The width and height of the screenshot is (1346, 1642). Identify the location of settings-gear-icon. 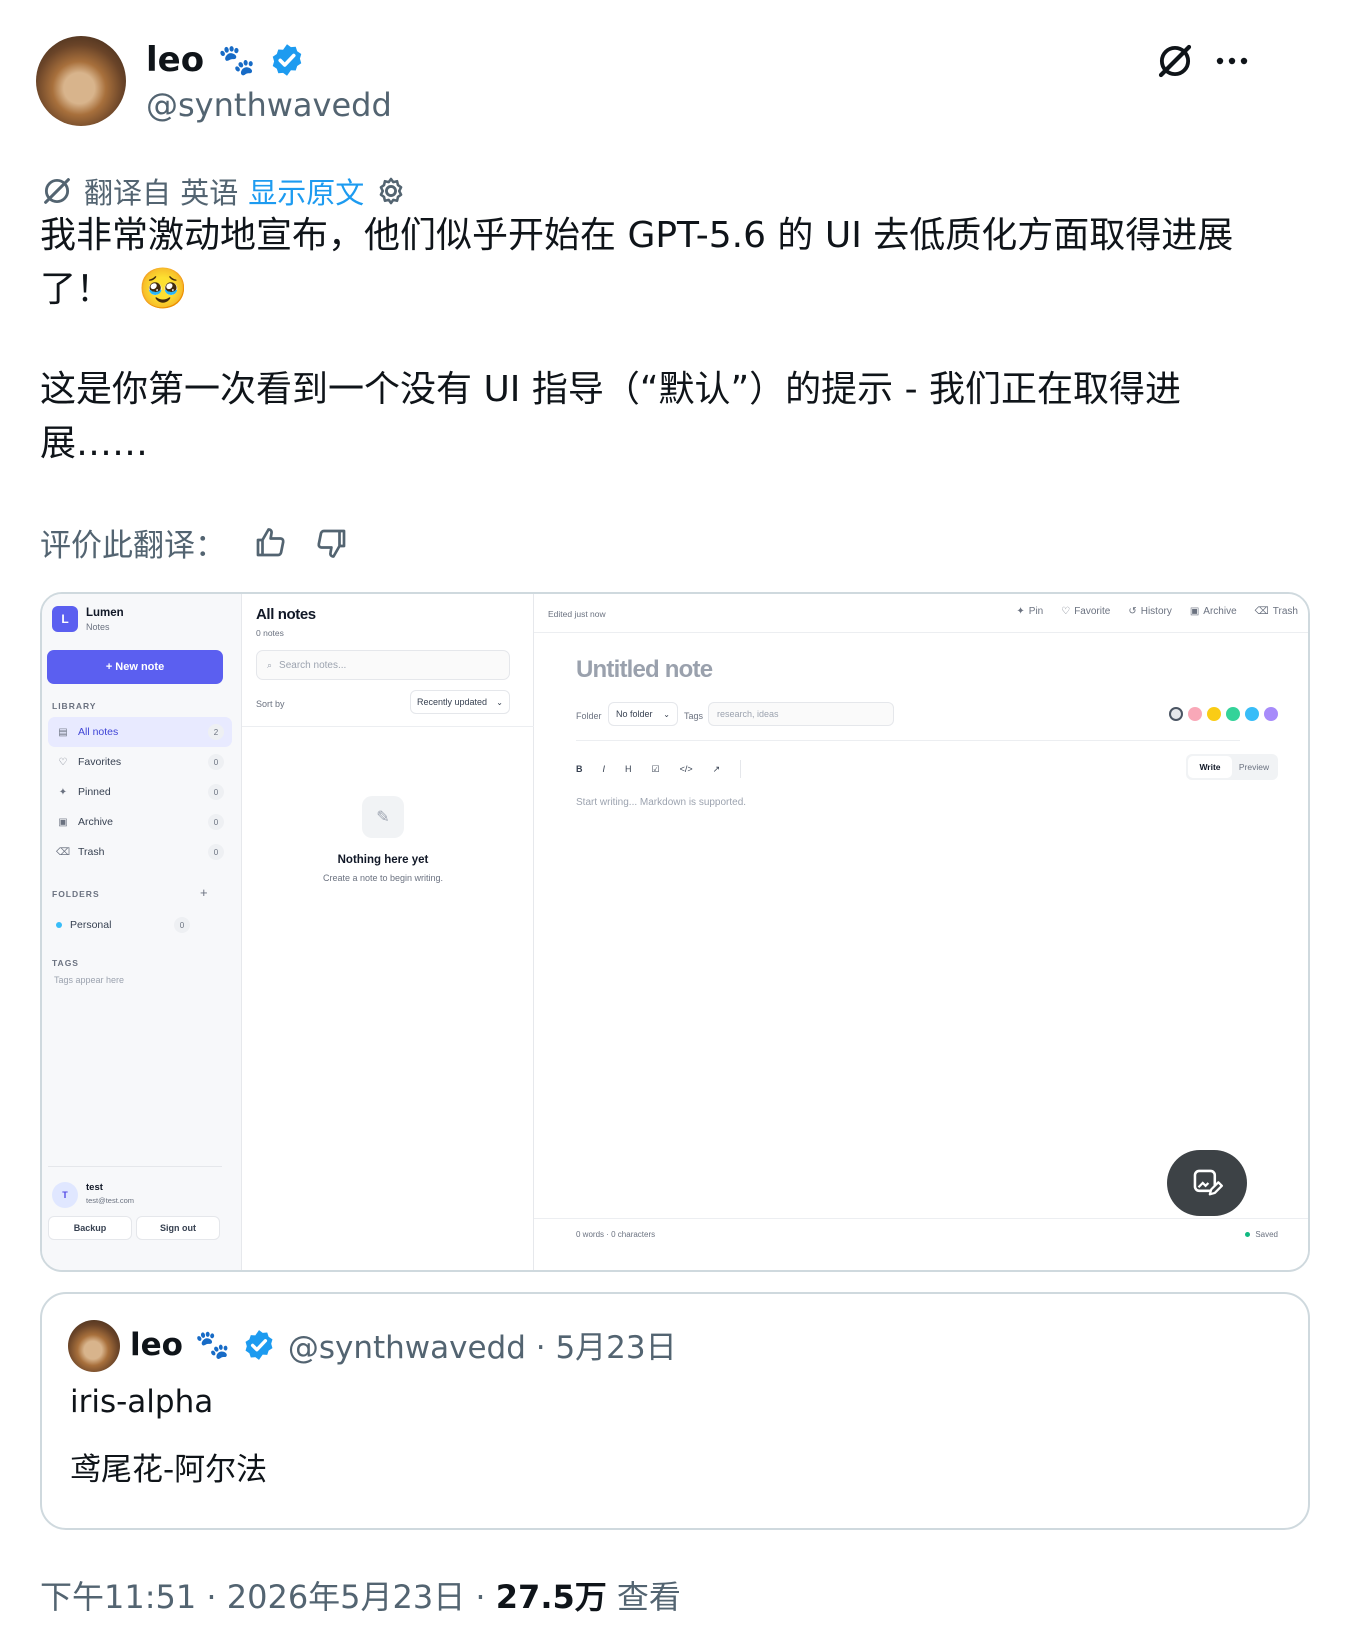
(391, 191).